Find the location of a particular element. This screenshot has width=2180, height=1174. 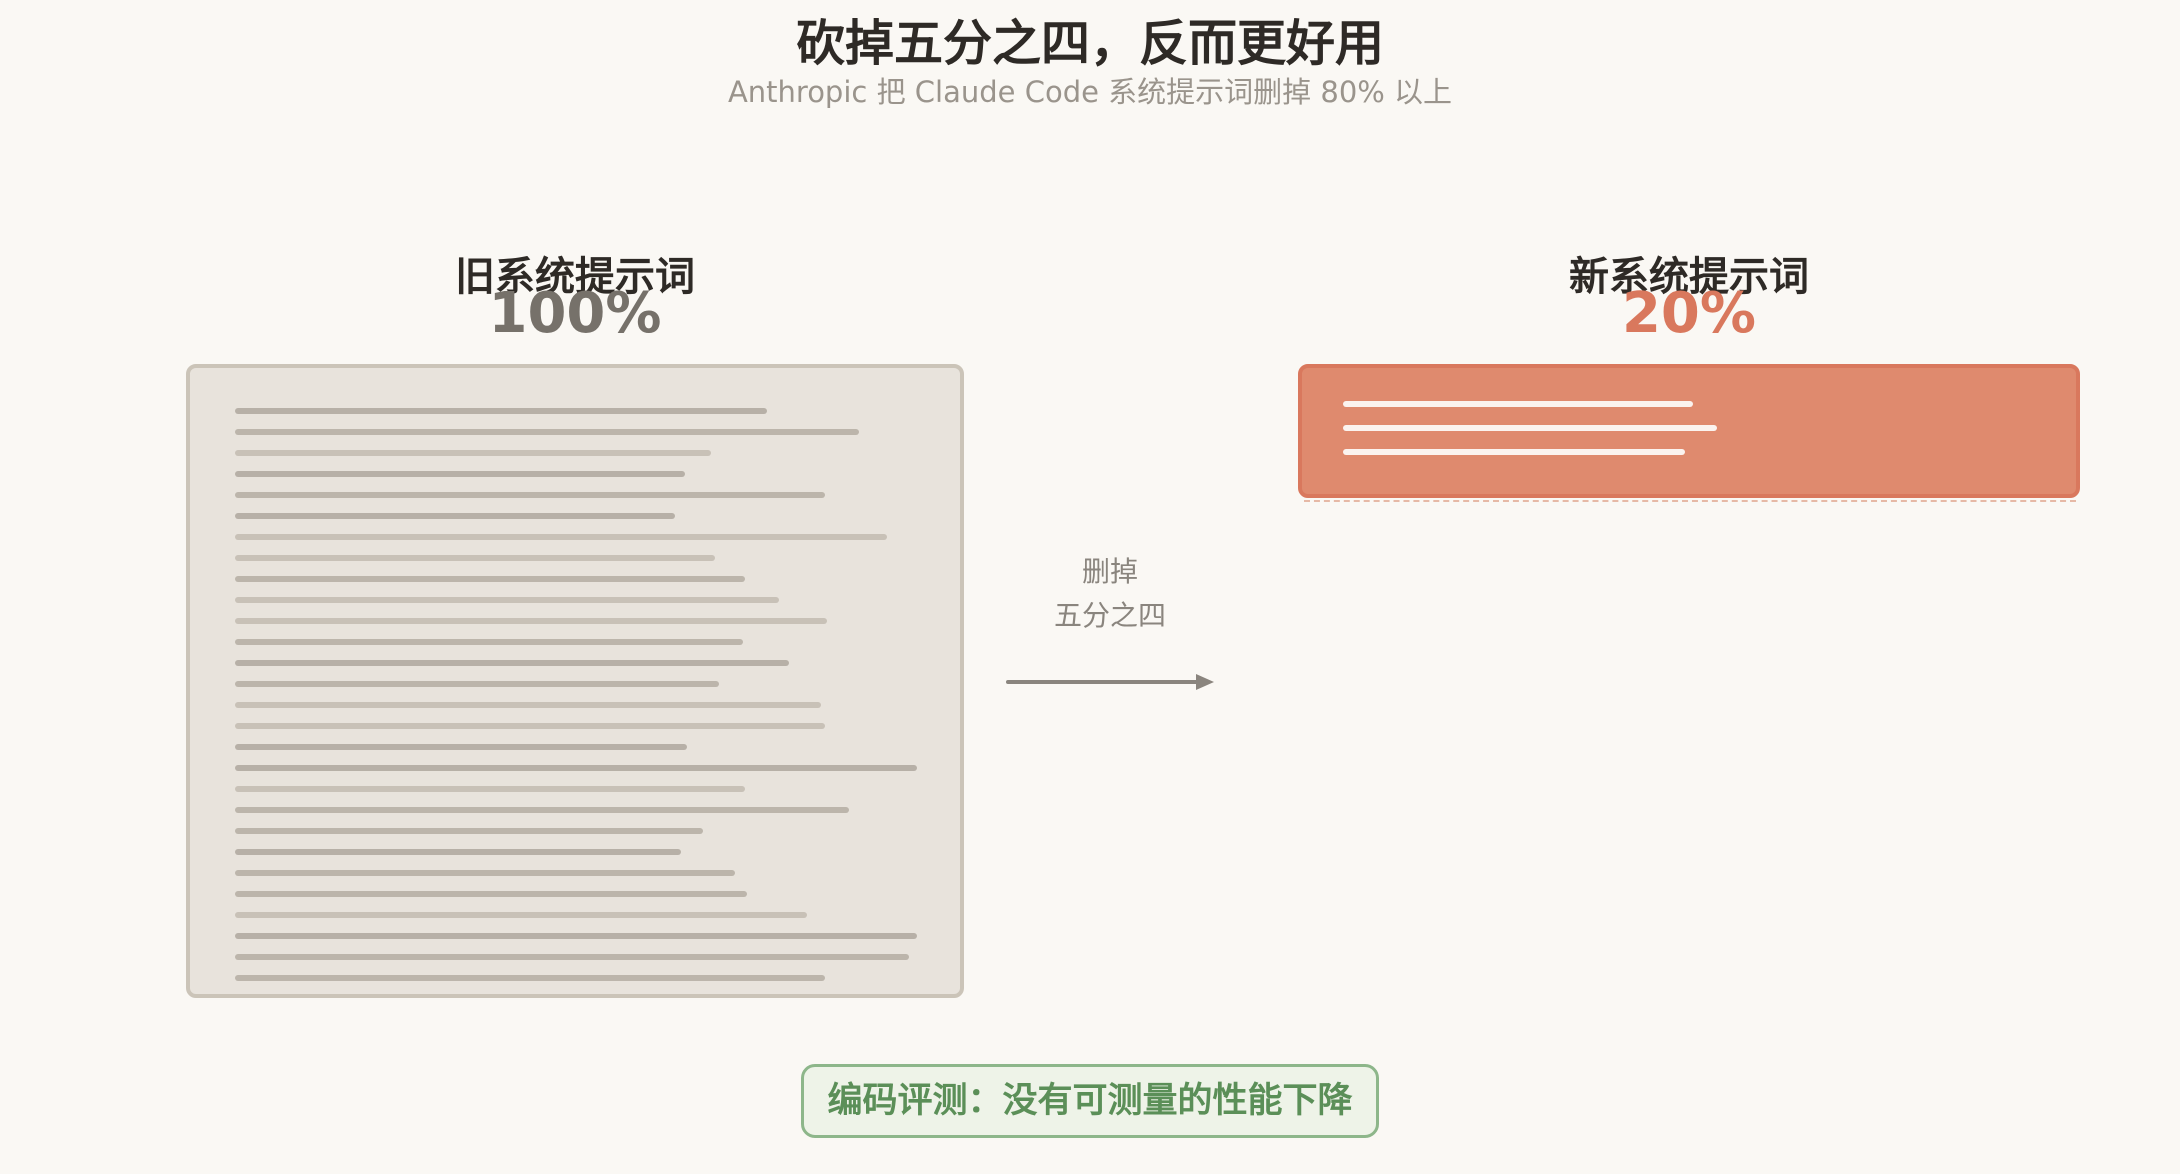

new-prompt-text-lines is located at coordinates (1530, 428).